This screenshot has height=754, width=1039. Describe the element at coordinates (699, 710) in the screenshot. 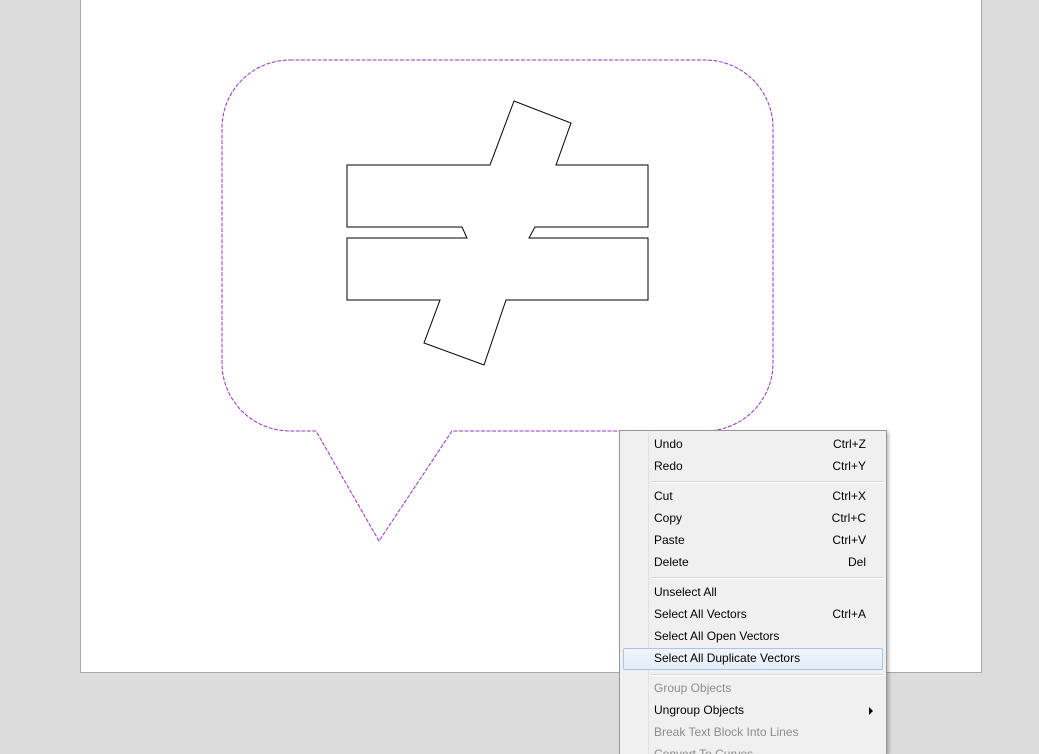

I see `menu-item-label: Ungroup Objects` at that location.